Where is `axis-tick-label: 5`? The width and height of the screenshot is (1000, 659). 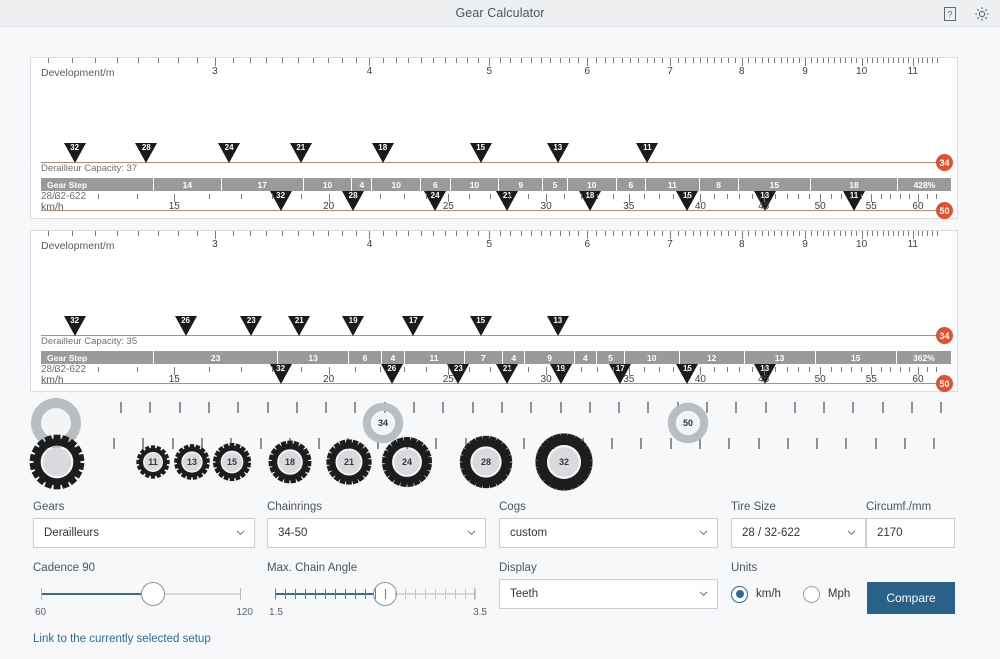
axis-tick-label: 5 is located at coordinates (489, 71).